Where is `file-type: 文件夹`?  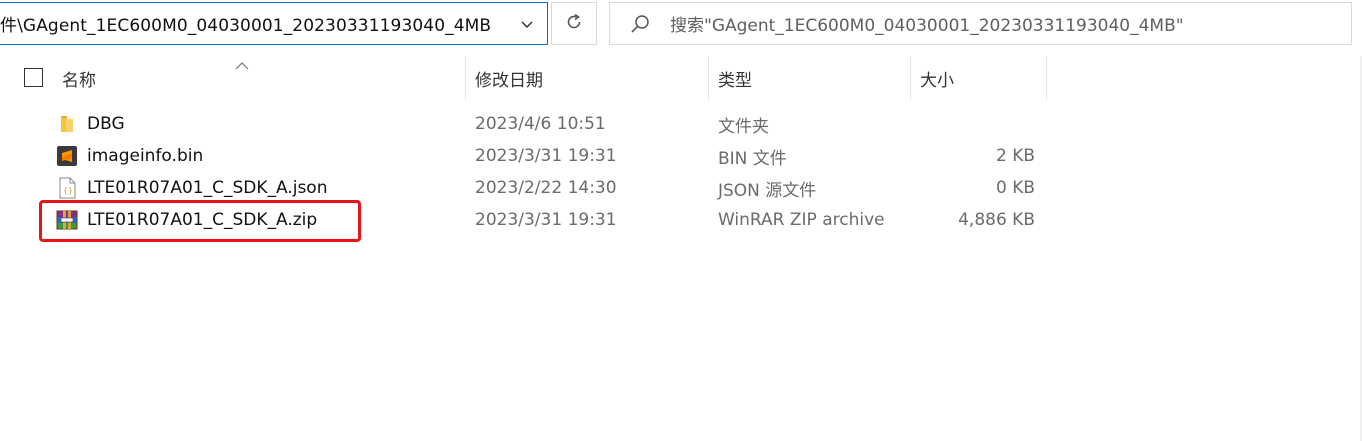 file-type: 文件夹 is located at coordinates (743, 126).